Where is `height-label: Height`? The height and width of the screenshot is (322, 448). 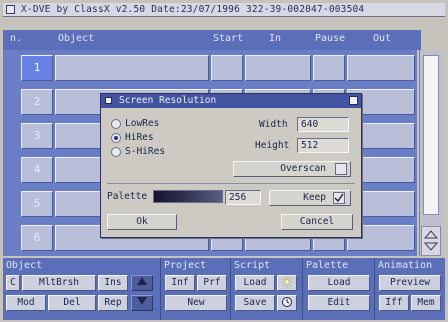
height-label: Height is located at coordinates (272, 145).